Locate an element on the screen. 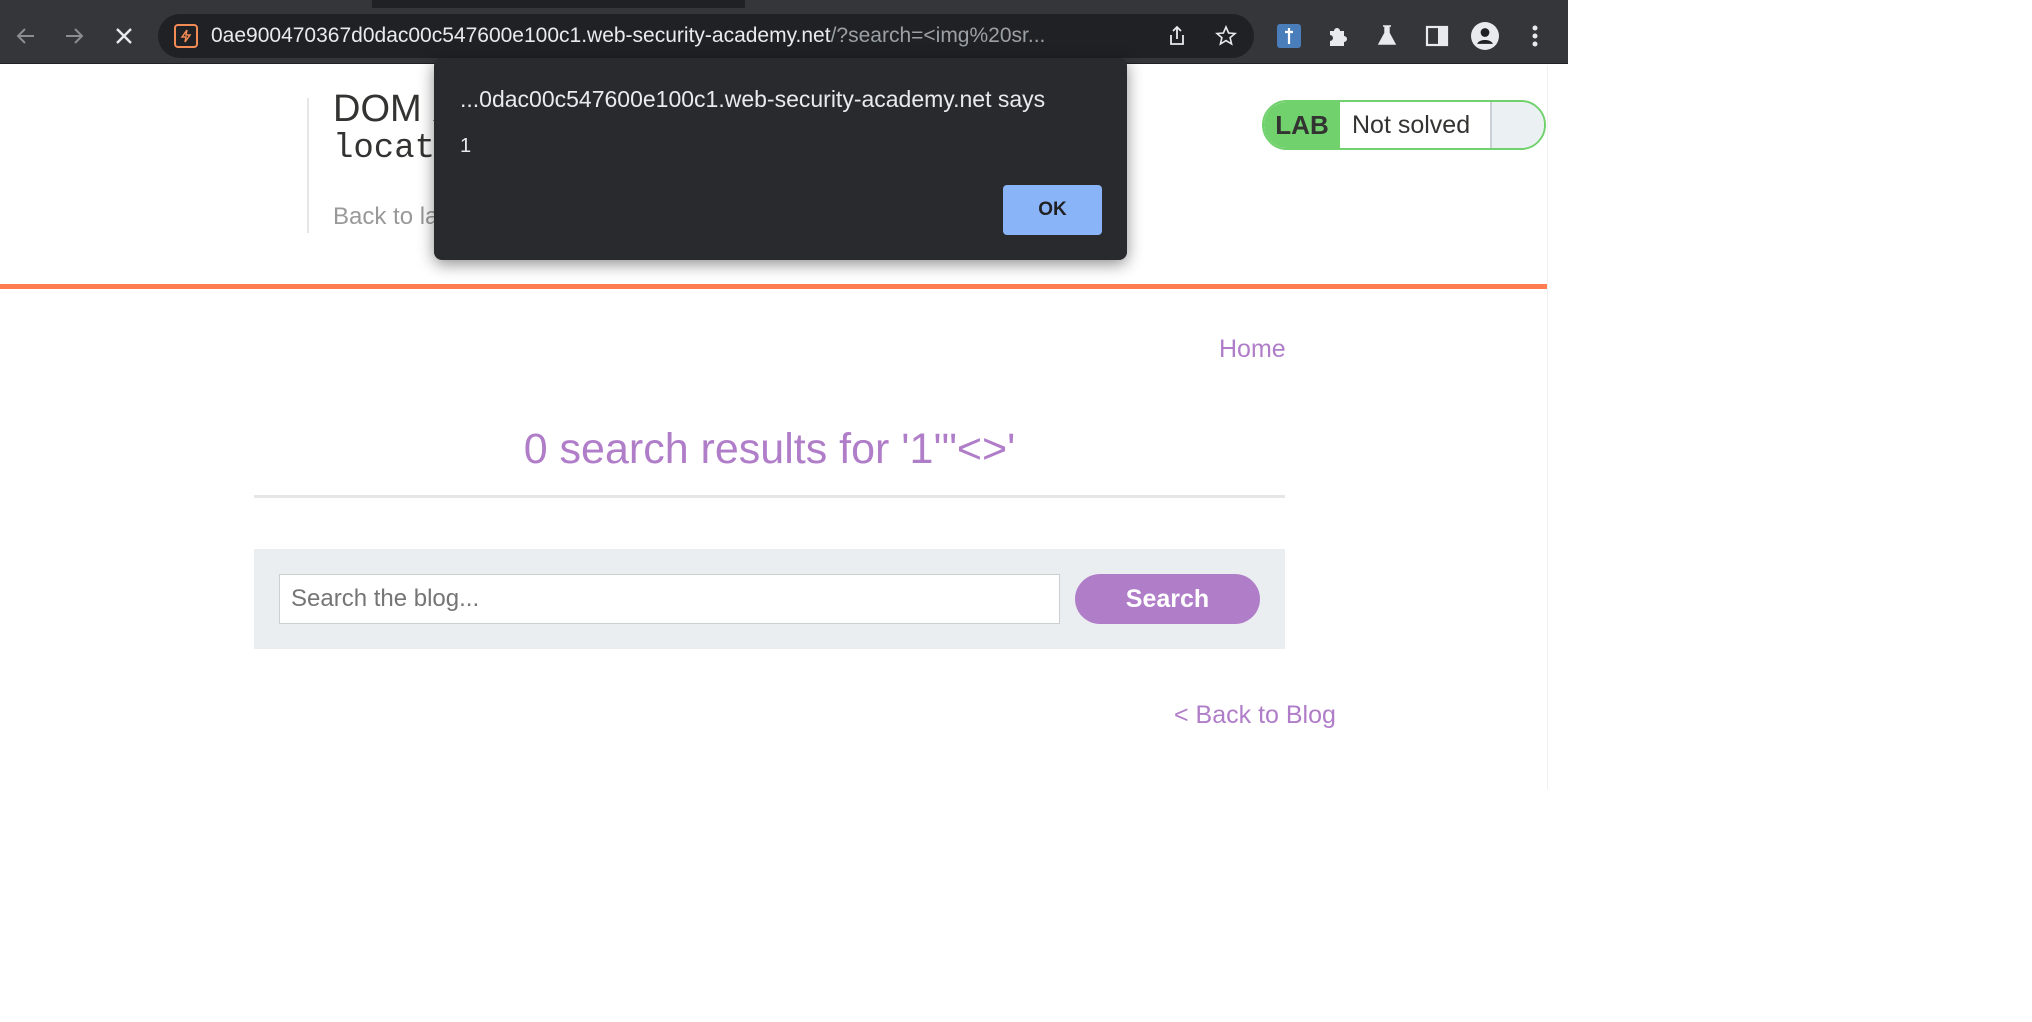 Image resolution: width=2032 pixels, height=1022 pixels. header-divider is located at coordinates (308, 165).